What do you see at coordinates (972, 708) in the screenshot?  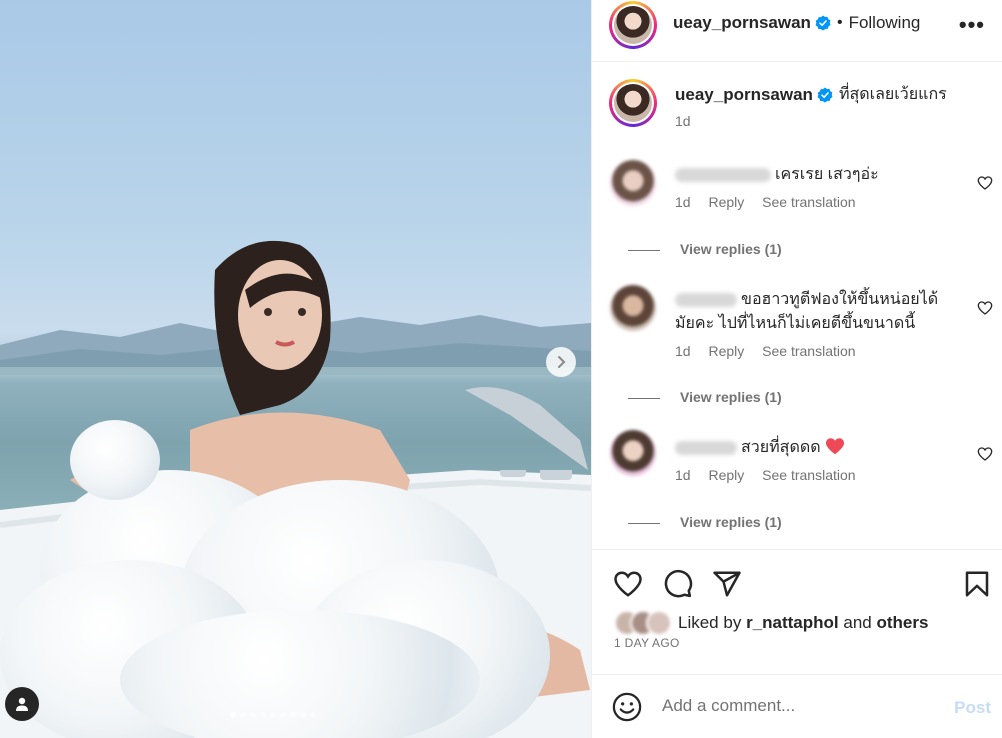 I see `post-comment-button: Post` at bounding box center [972, 708].